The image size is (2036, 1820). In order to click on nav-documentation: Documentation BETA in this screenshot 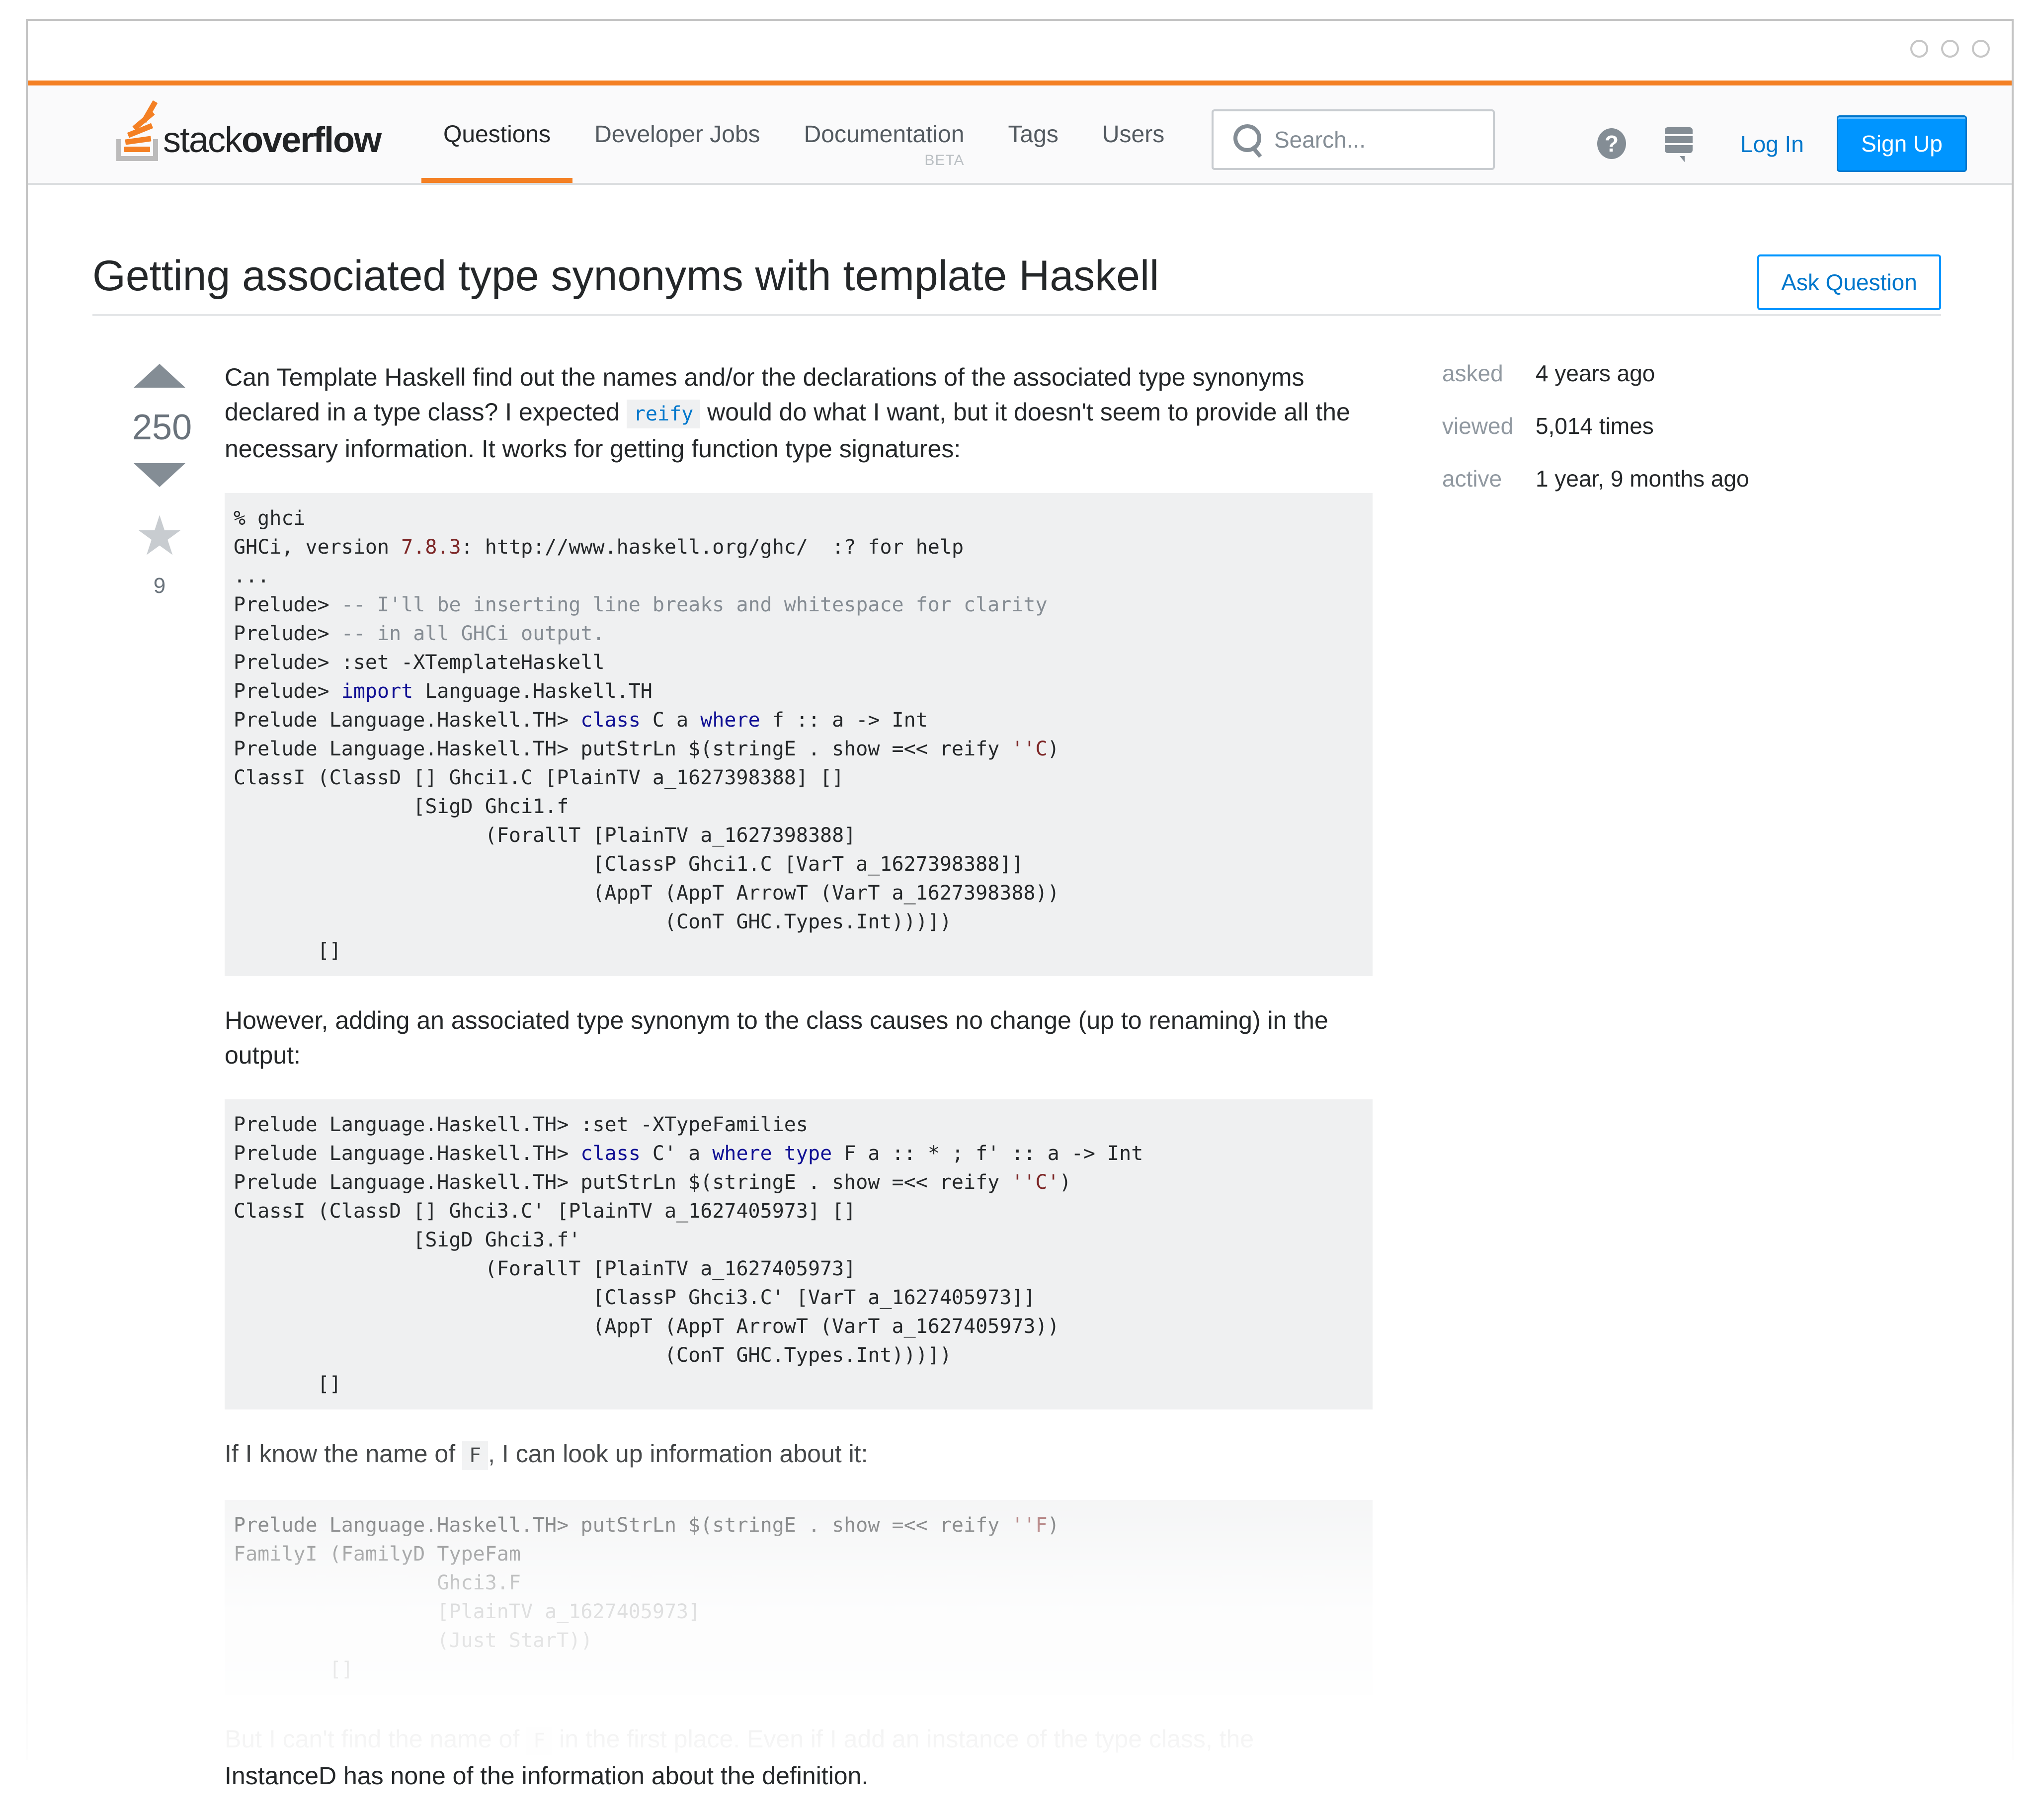, I will do `click(884, 134)`.